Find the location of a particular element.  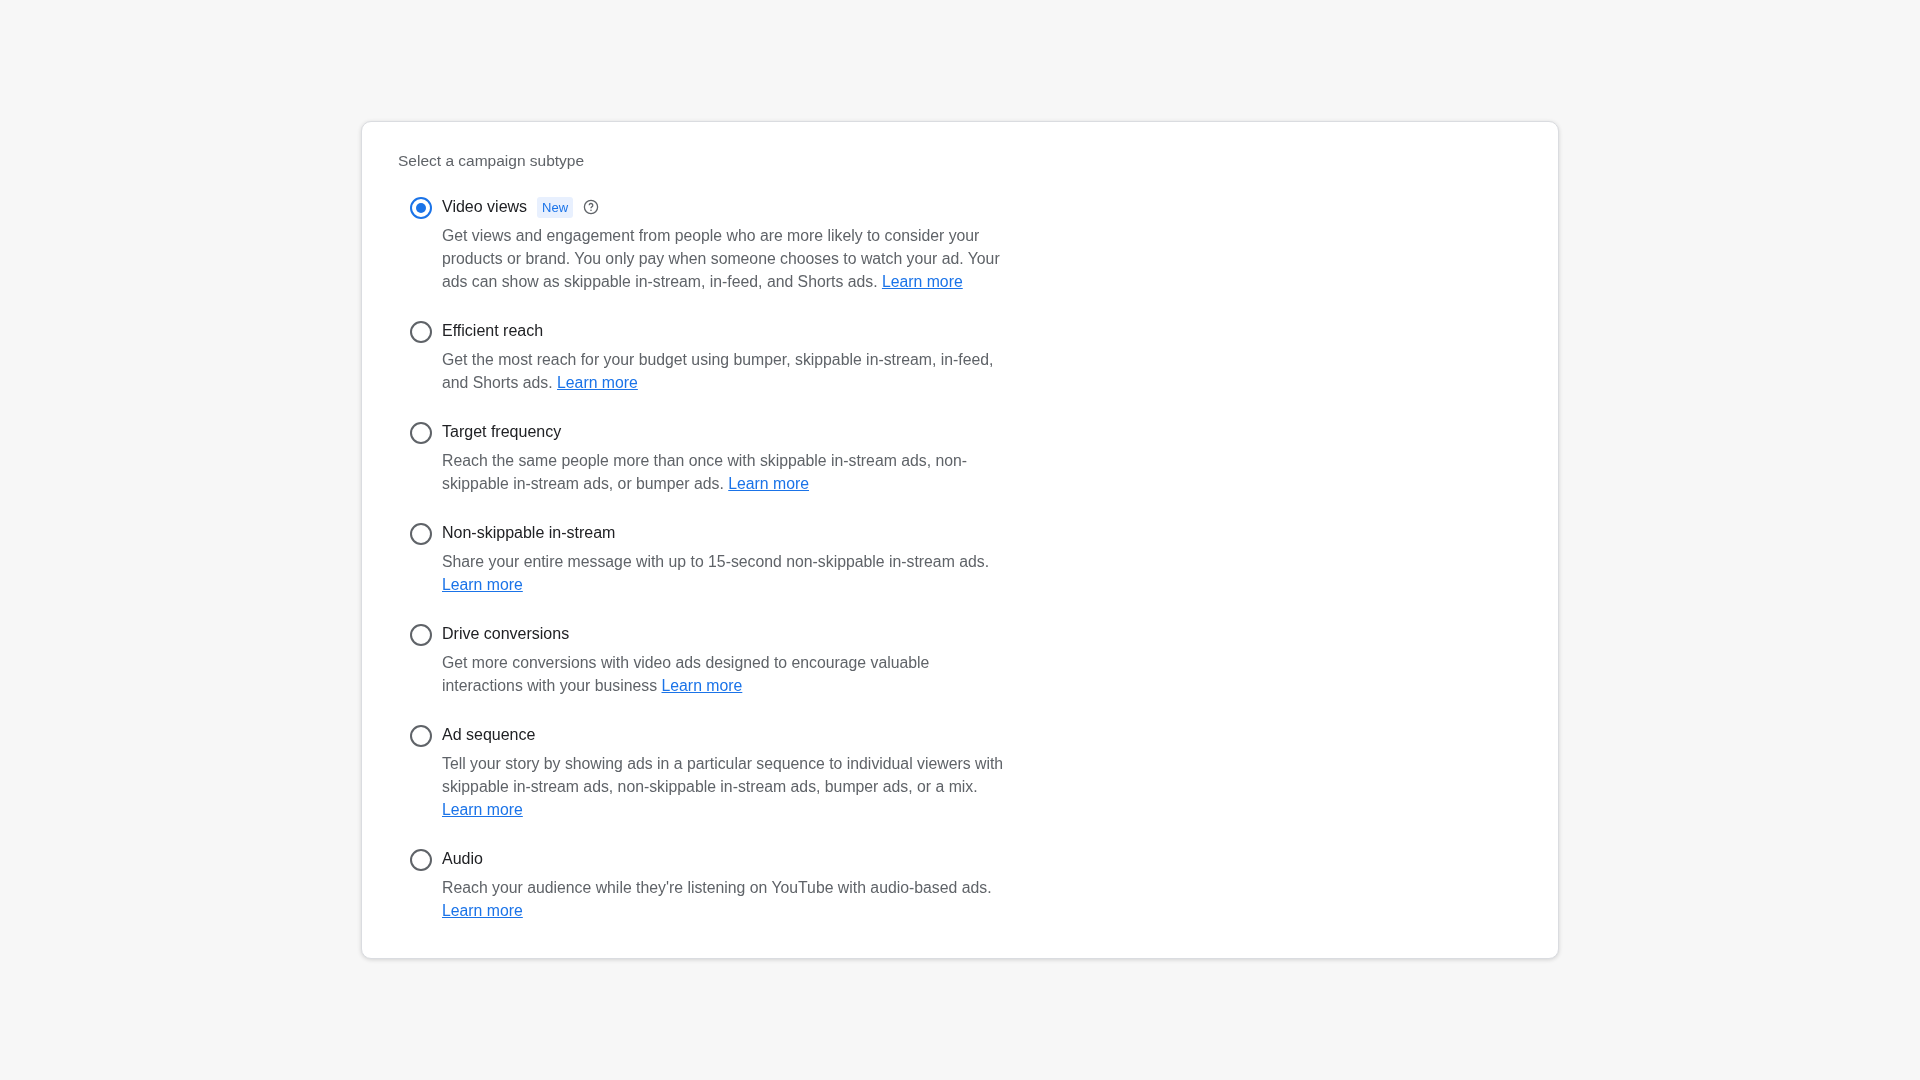

option-label: Target frequency is located at coordinates (502, 432).